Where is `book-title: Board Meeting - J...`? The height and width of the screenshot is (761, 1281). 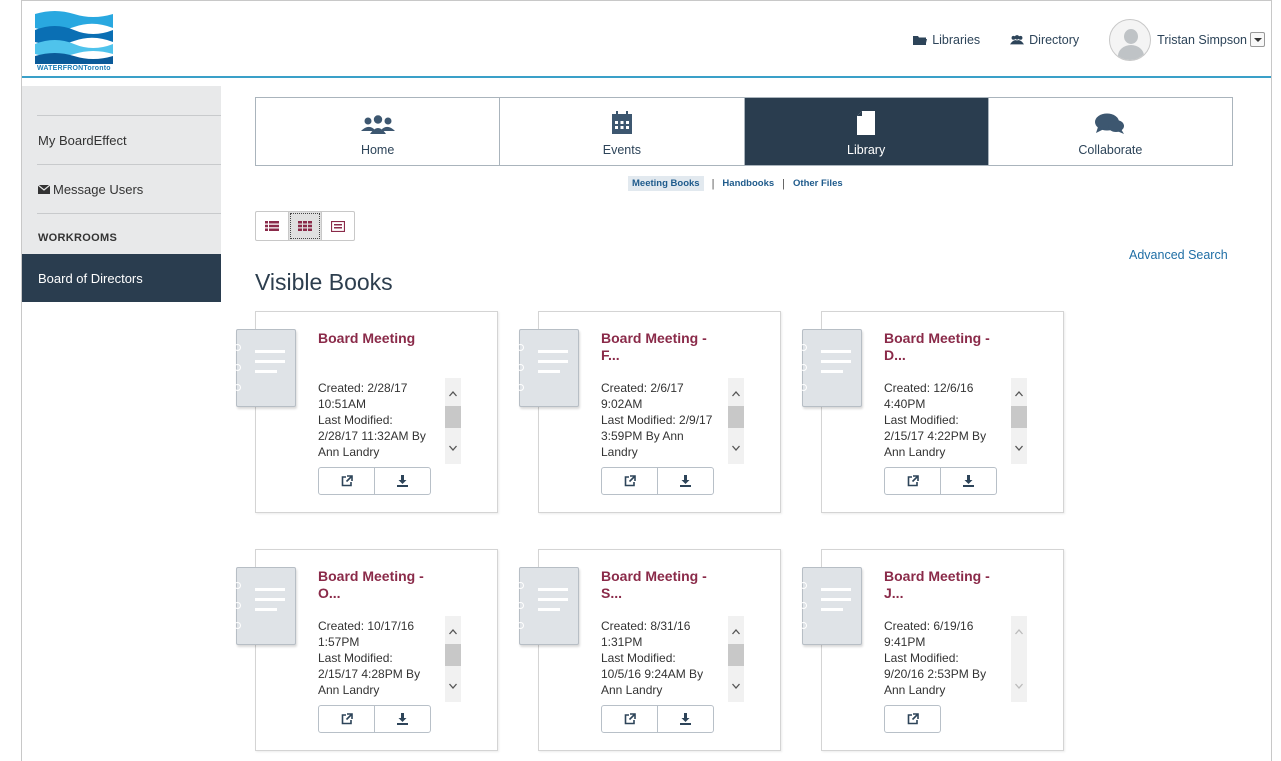 book-title: Board Meeting - J... is located at coordinates (954, 585).